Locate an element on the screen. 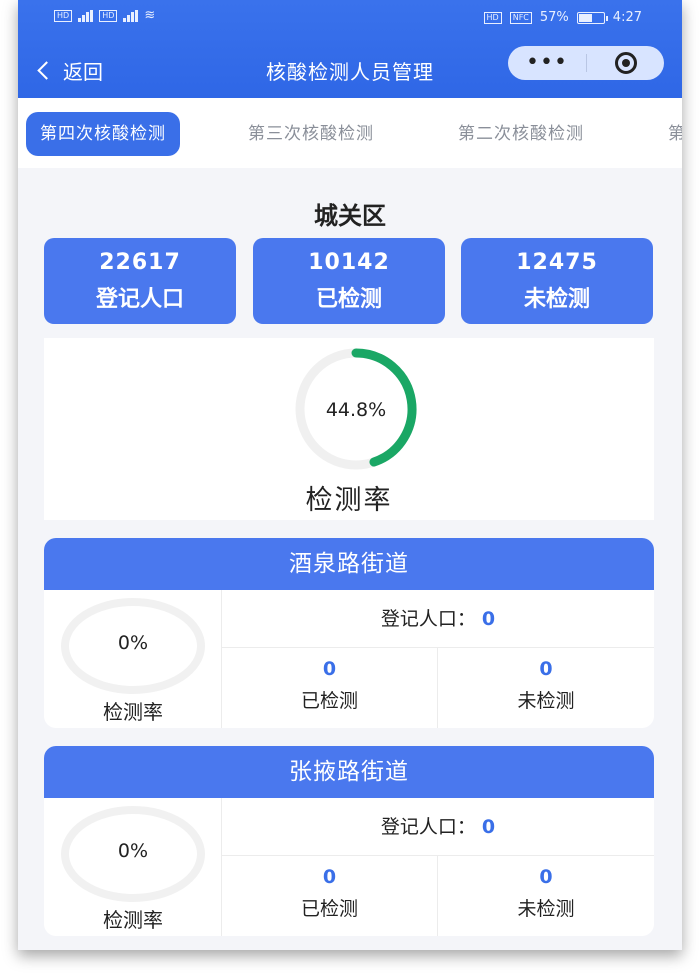 The width and height of the screenshot is (700, 980). battery-icon is located at coordinates (592, 17).